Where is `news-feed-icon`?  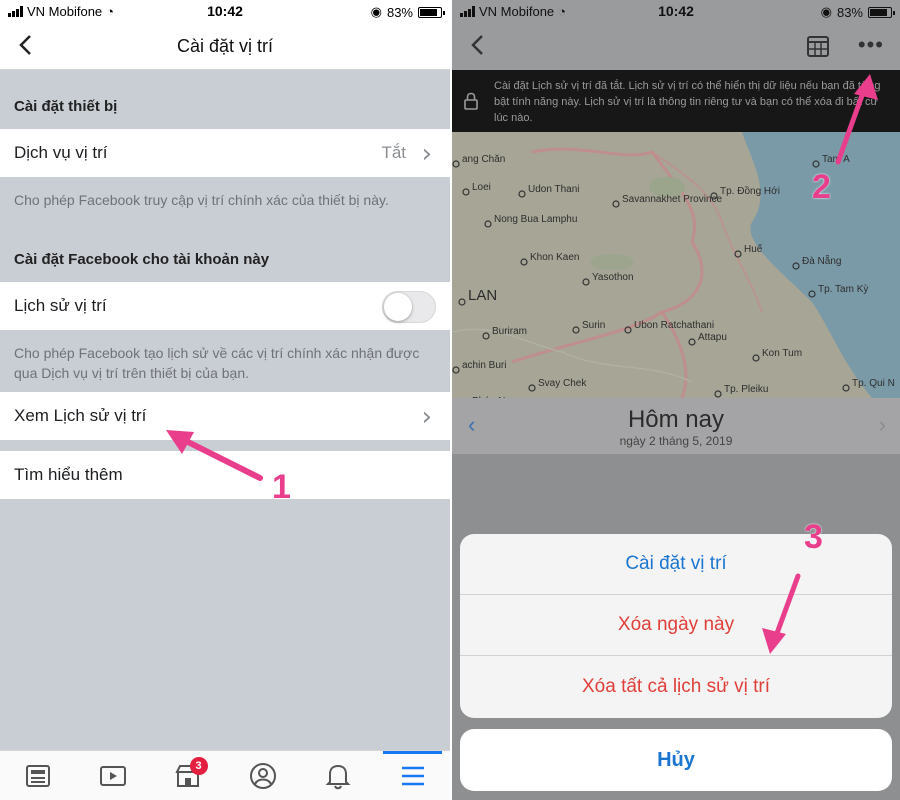
news-feed-icon is located at coordinates (37, 775).